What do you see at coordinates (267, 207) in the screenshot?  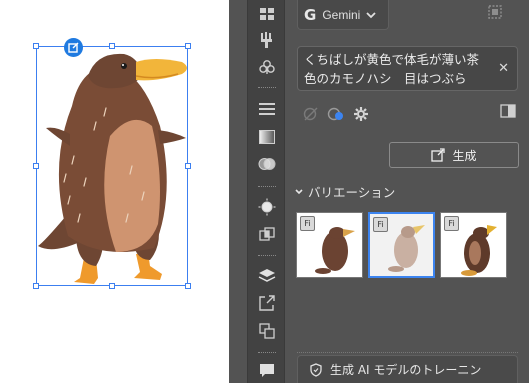 I see `sun-icon` at bounding box center [267, 207].